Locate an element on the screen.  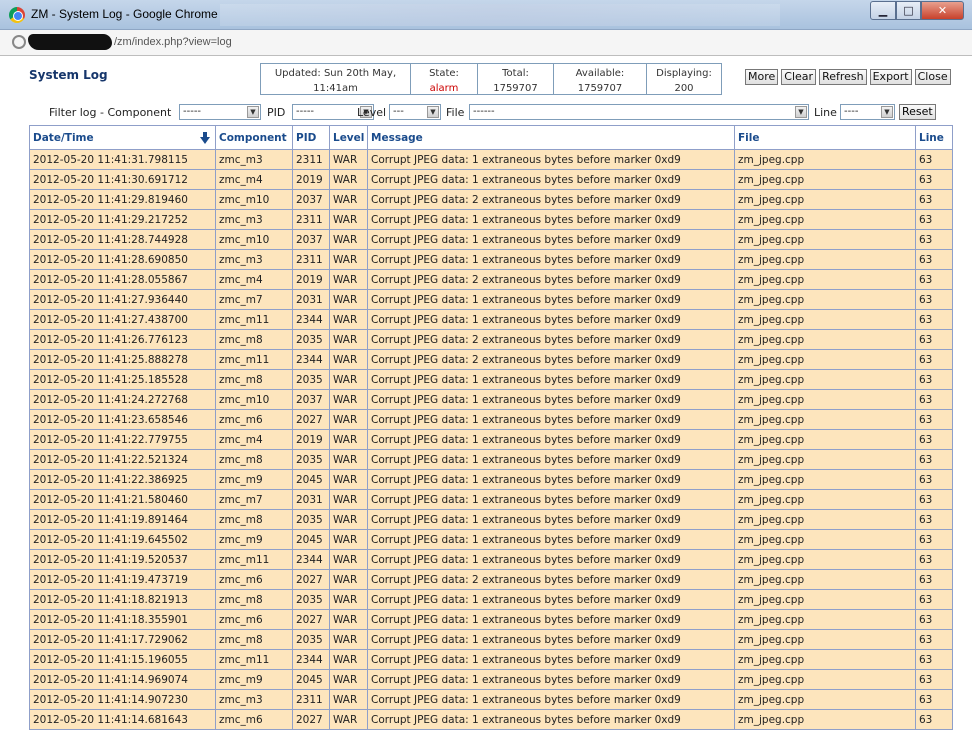
cell-pid: 2037 is located at coordinates (311, 399).